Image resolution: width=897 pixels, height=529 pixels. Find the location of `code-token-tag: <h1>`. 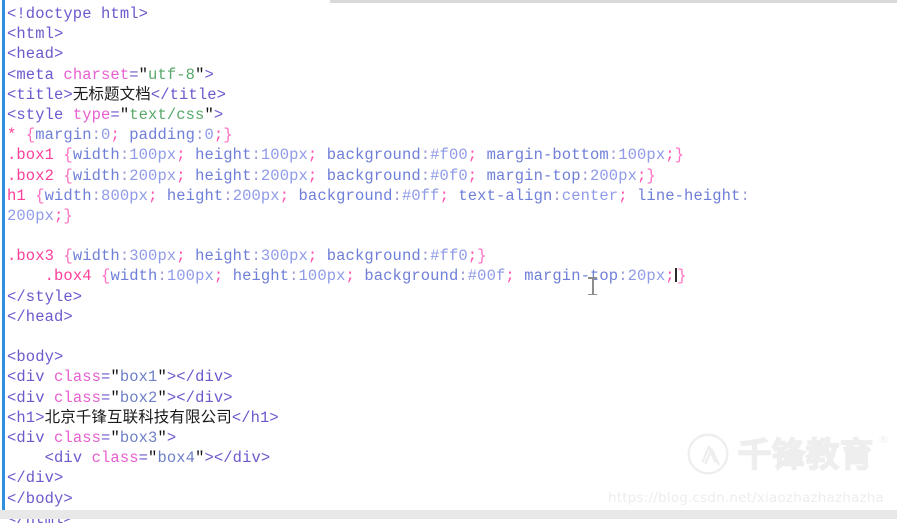

code-token-tag: <h1> is located at coordinates (26, 417).